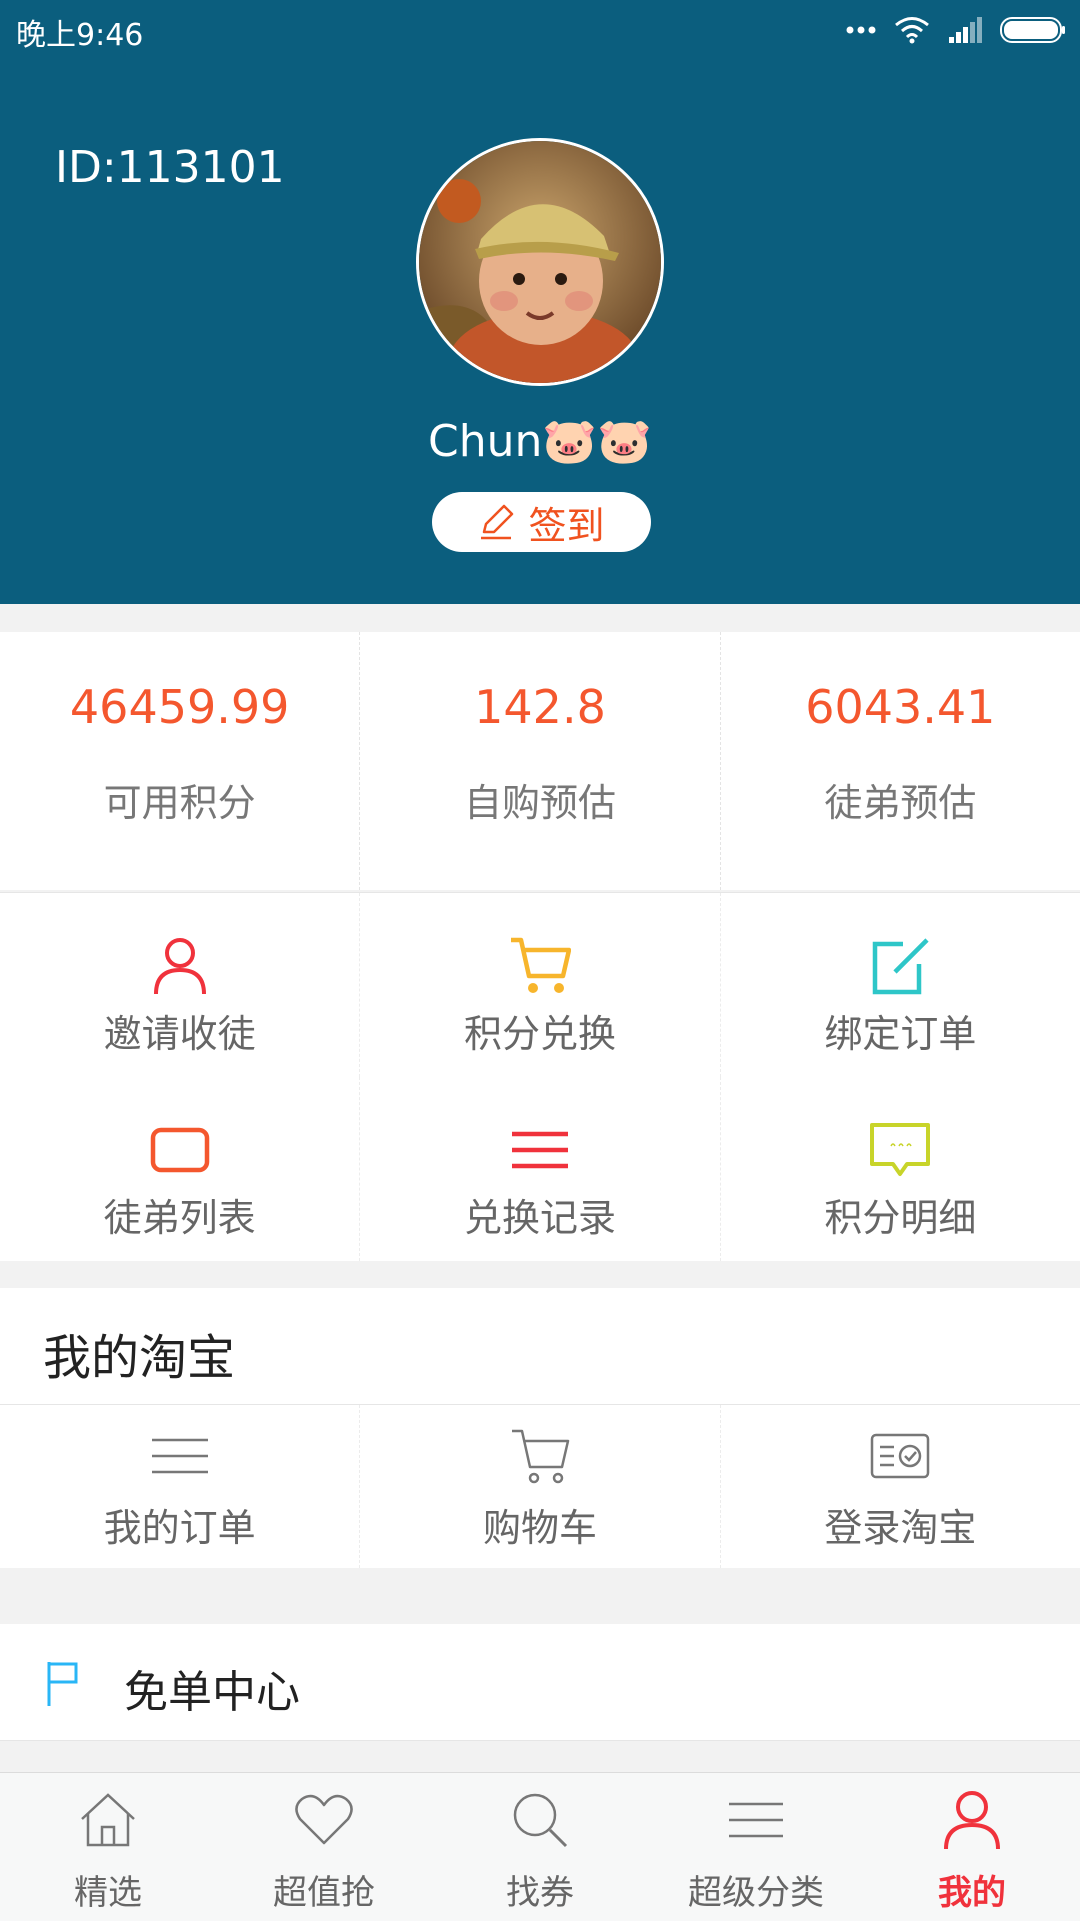 This screenshot has height=1921, width=1080. I want to click on bottom-tab-bar: 精选 超值抢 找券 超级分类 我的, so click(540, 1846).